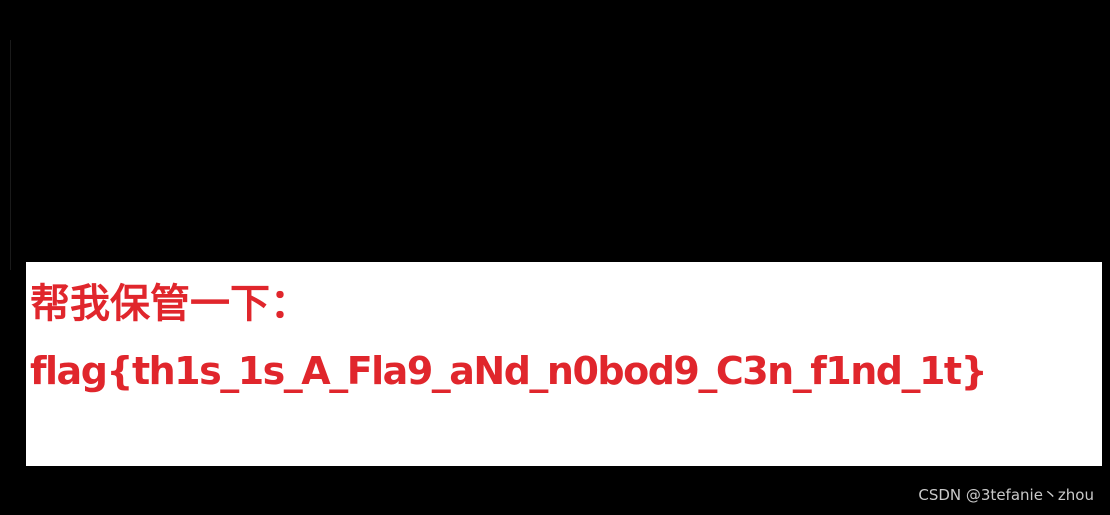 This screenshot has height=515, width=1110. What do you see at coordinates (5, 155) in the screenshot?
I see `left-edge-divider` at bounding box center [5, 155].